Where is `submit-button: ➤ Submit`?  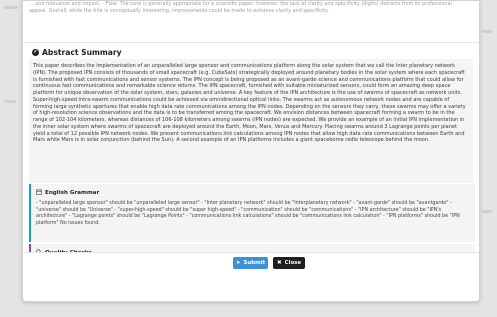 submit-button: ➤ Submit is located at coordinates (250, 263).